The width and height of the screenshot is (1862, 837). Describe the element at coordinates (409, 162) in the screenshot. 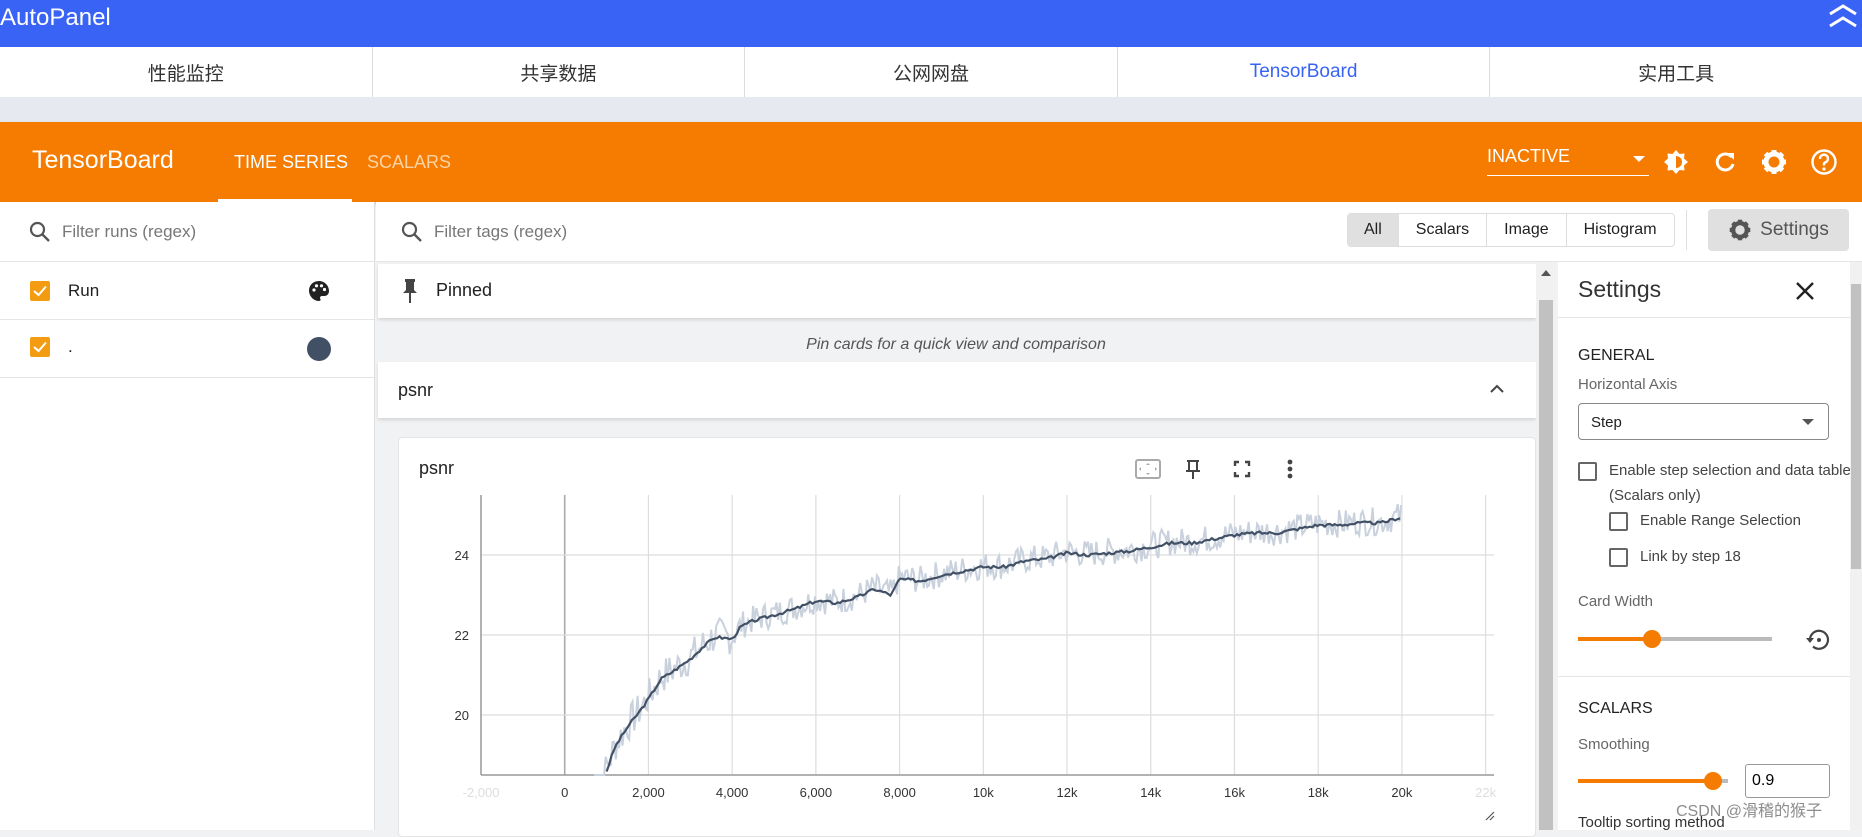

I see `tab-scalars: SCALARS` at that location.